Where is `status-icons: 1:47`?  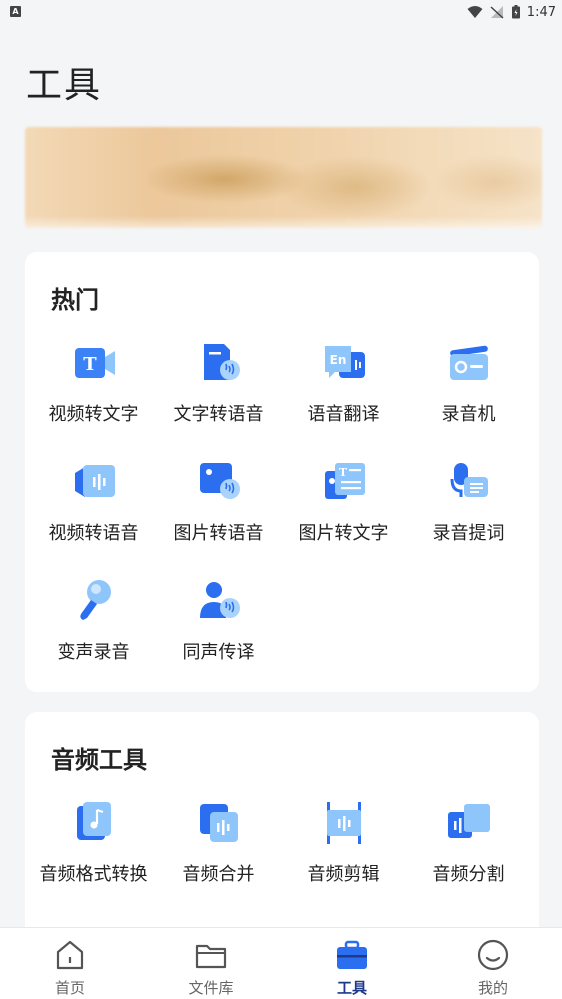
status-icons: 1:47 is located at coordinates (511, 12).